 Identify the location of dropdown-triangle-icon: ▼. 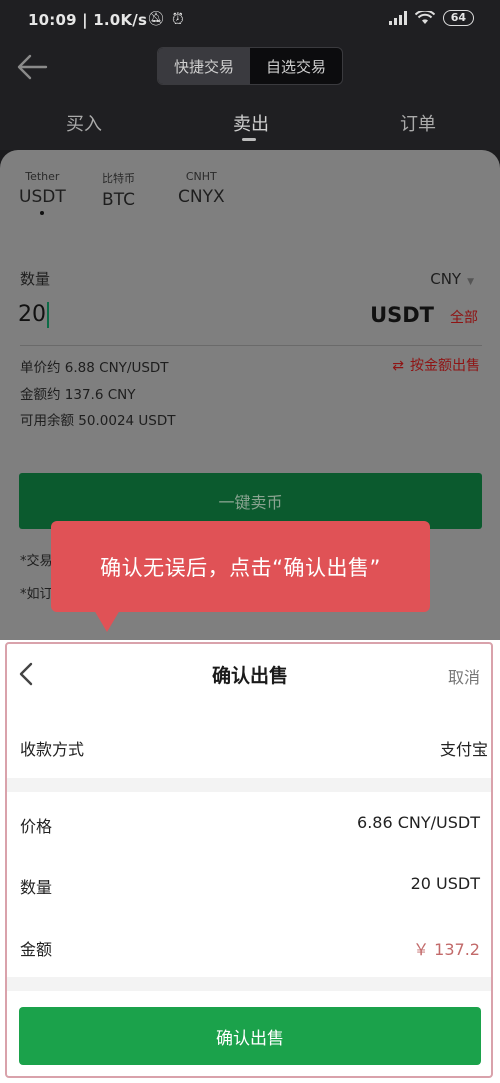
(470, 282).